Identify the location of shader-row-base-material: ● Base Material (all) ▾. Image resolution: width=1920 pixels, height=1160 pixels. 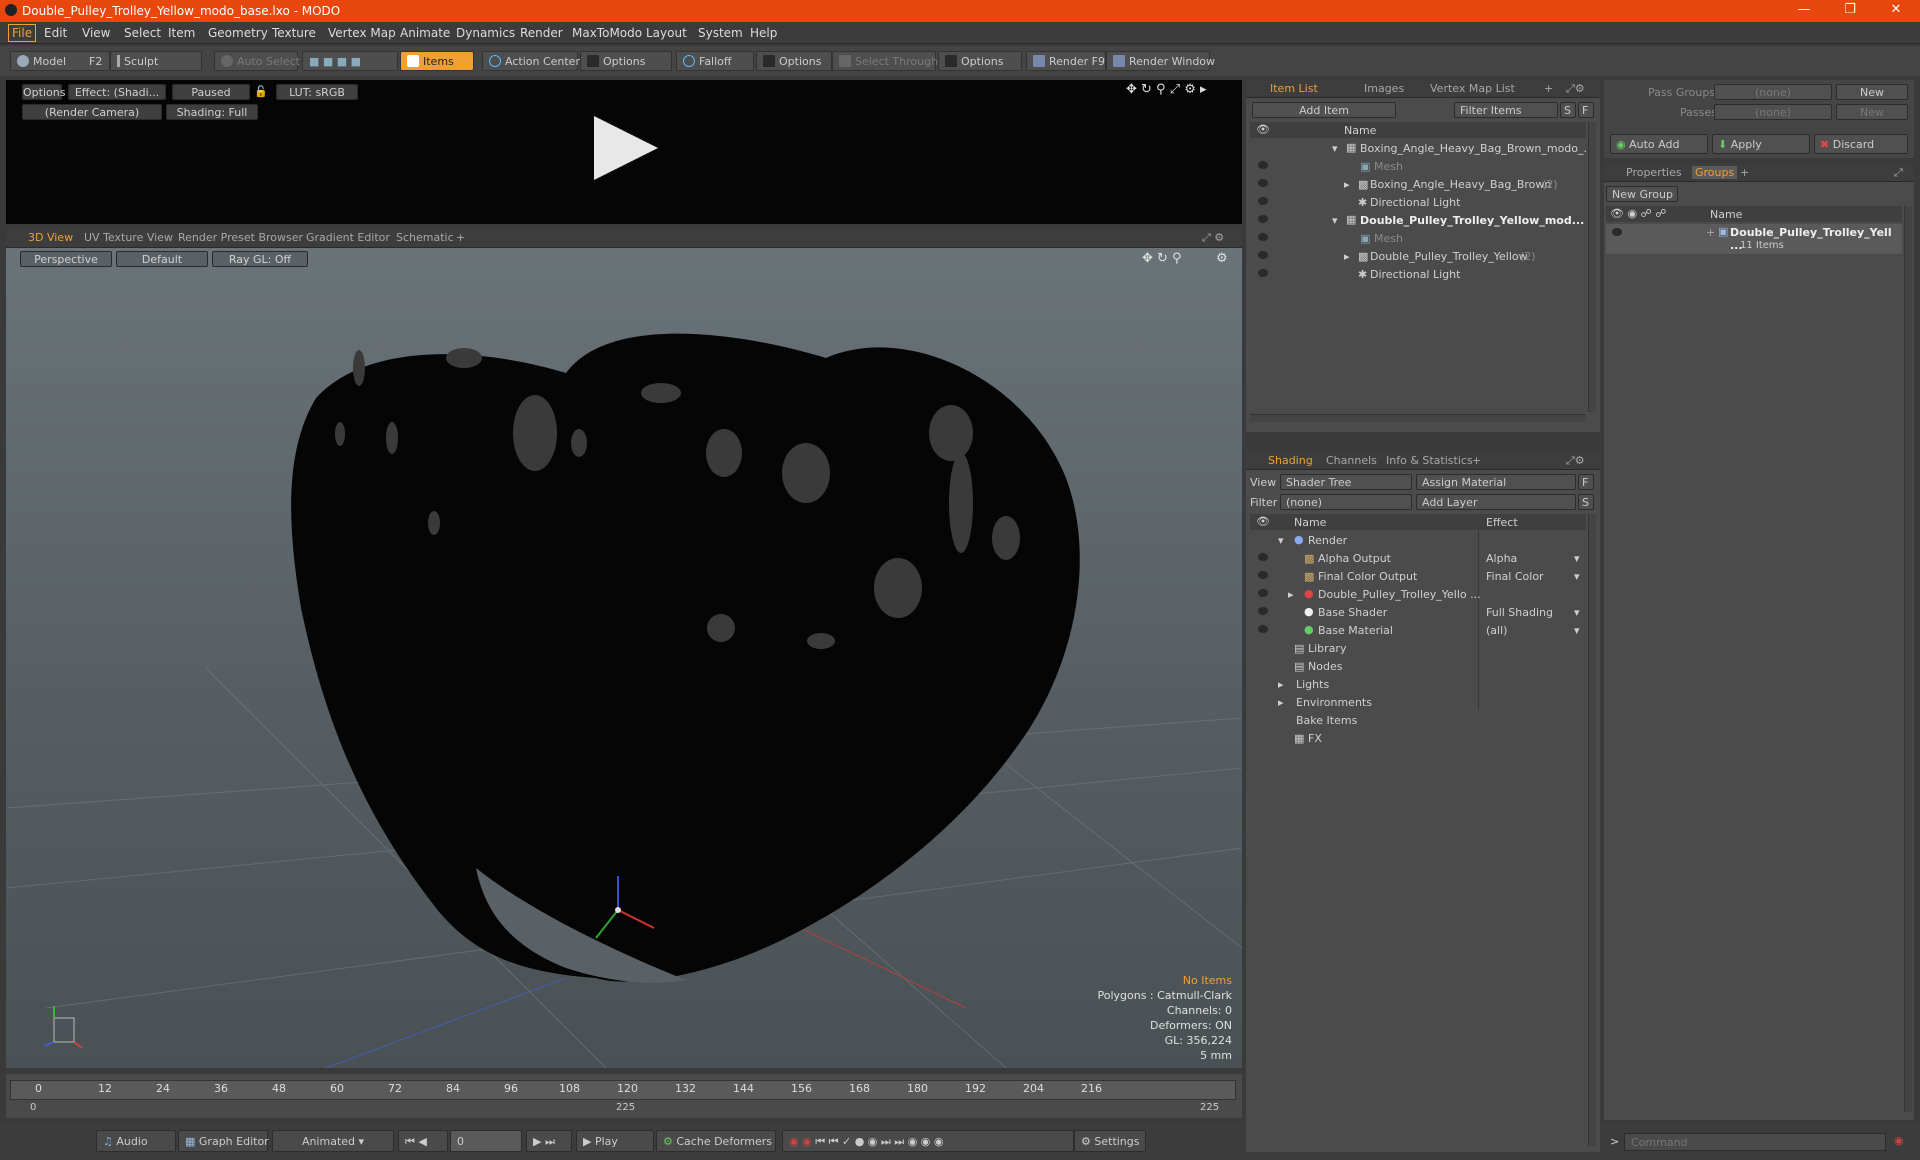
(1418, 631).